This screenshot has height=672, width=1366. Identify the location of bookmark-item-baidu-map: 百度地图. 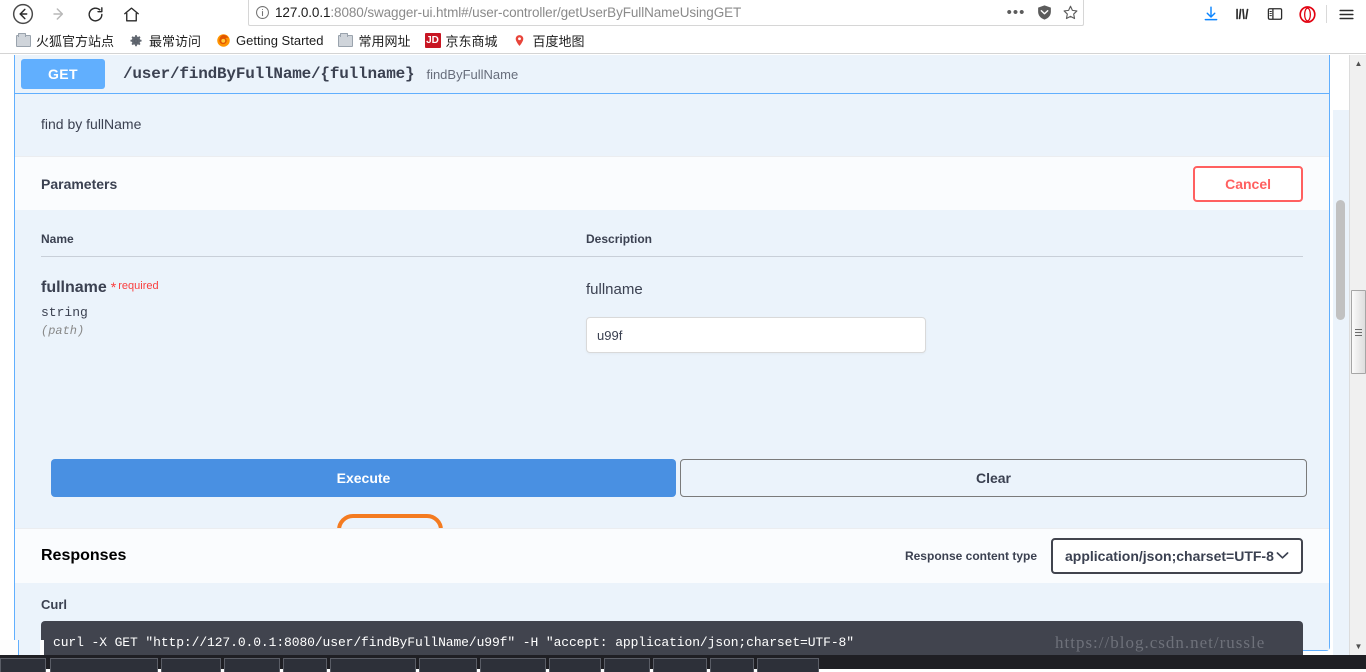
(548, 41).